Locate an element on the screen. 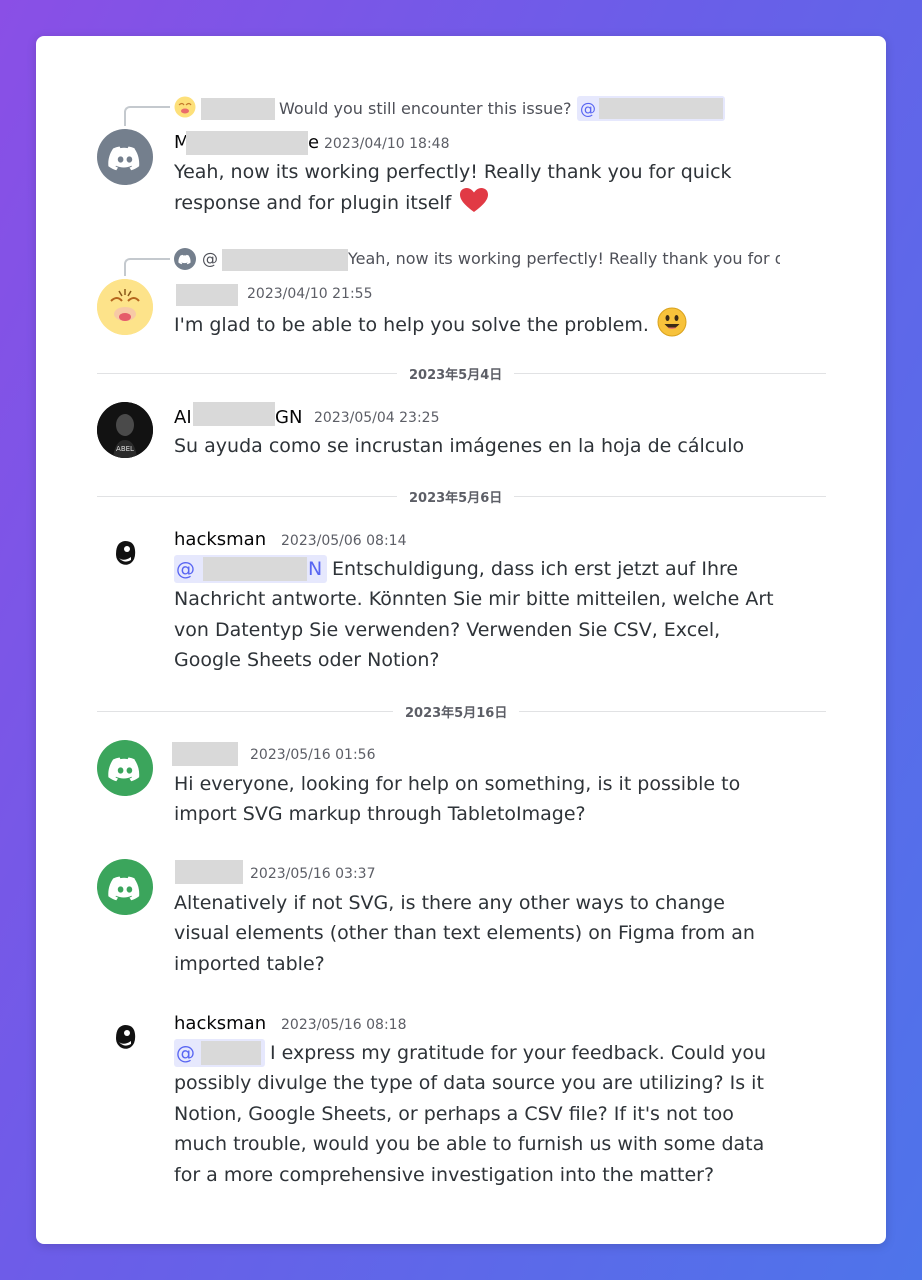 Image resolution: width=922 pixels, height=1280 pixels. portrait-icon: ABEL is located at coordinates (125, 430).